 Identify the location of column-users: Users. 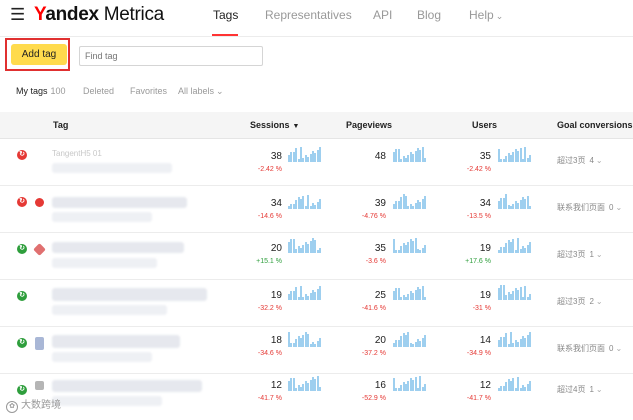
(484, 125).